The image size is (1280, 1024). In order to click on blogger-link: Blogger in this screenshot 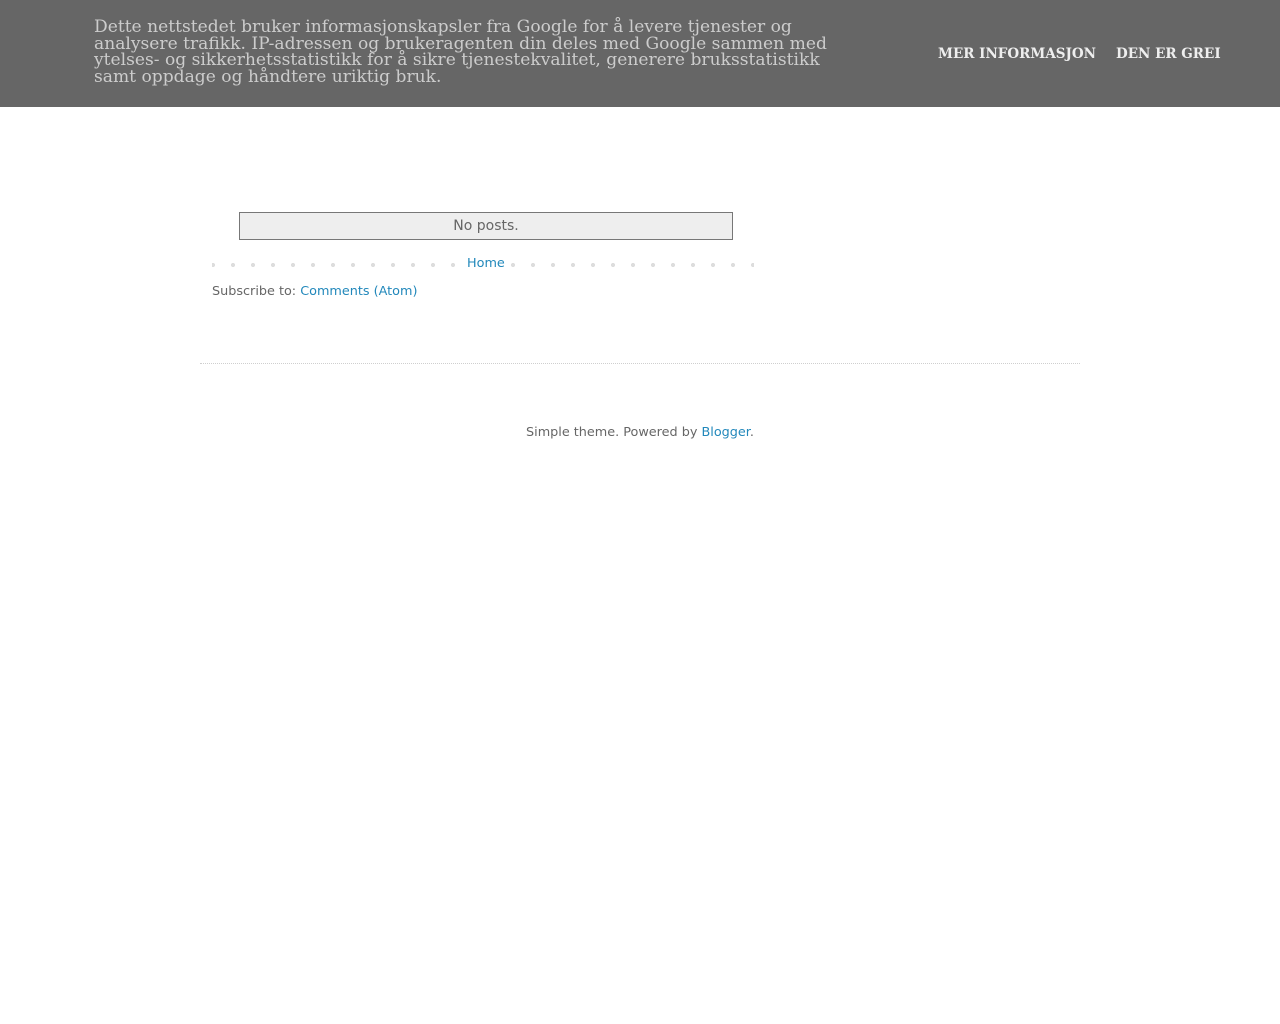, I will do `click(726, 432)`.